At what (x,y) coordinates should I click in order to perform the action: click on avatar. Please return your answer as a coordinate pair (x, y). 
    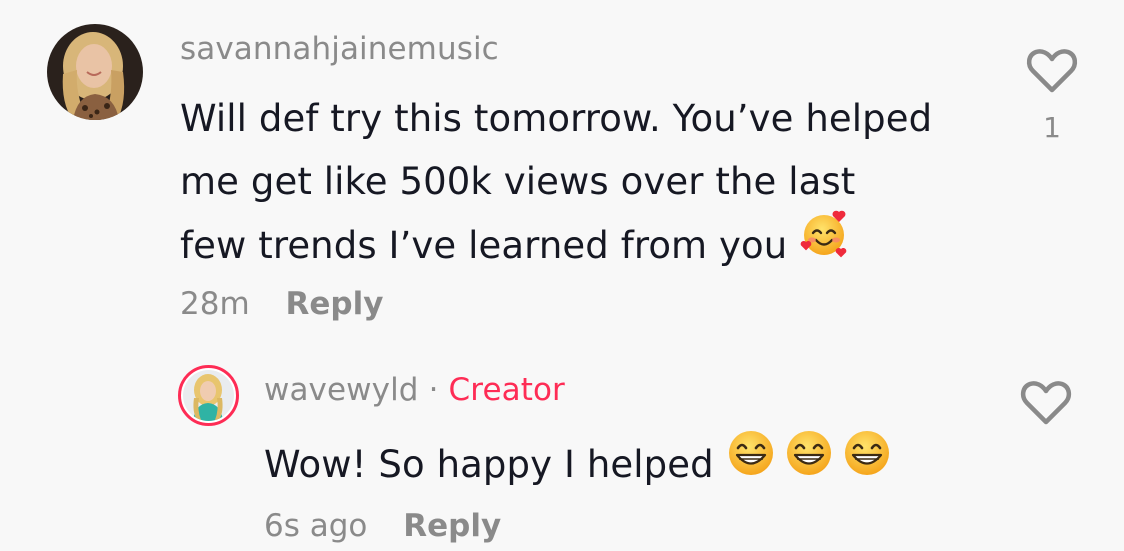
    Looking at the image, I should click on (95, 72).